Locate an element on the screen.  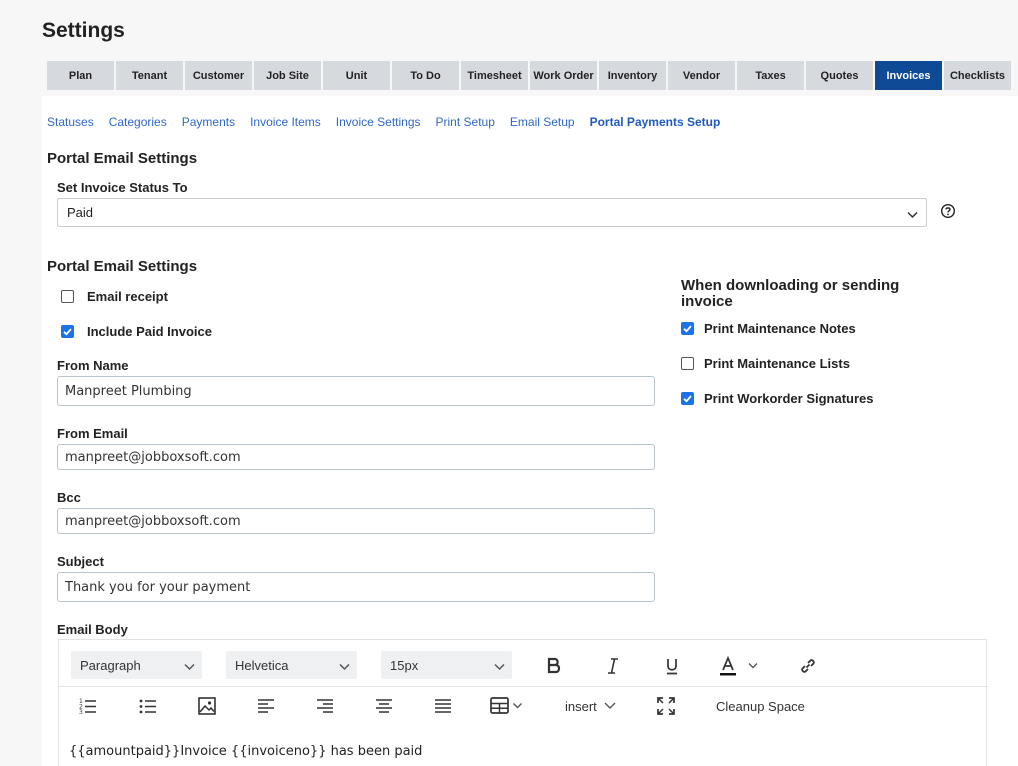
justify-button is located at coordinates (443, 706).